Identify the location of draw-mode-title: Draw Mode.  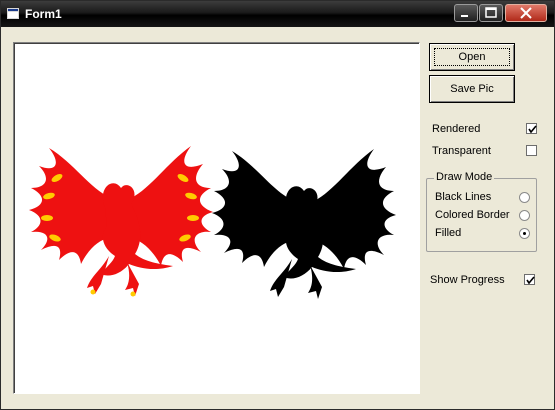
(464, 177).